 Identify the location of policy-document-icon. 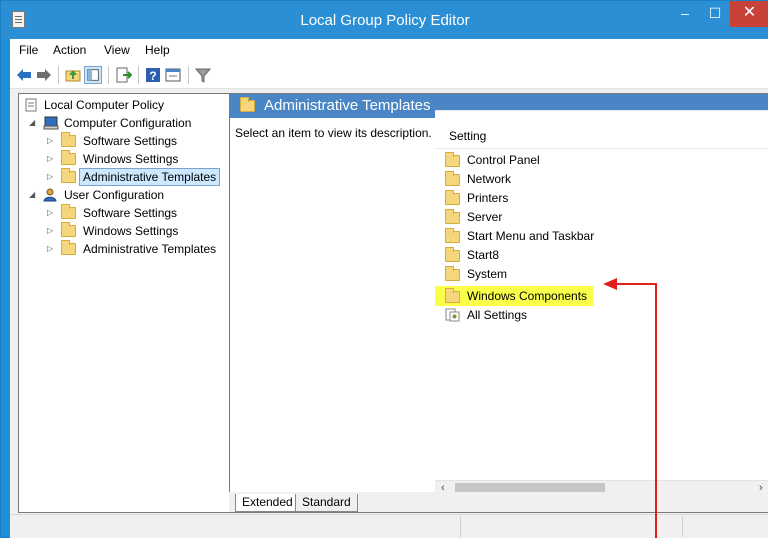
(31, 105).